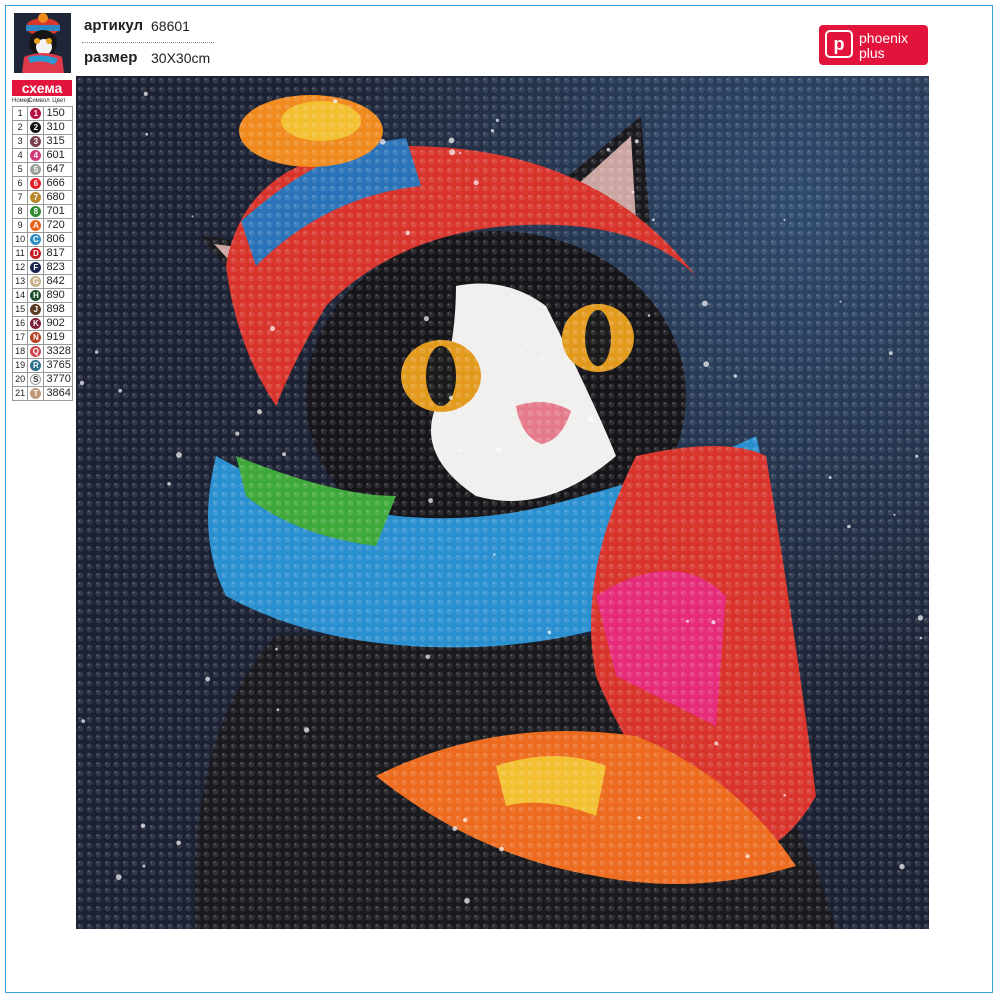 The height and width of the screenshot is (1000, 1000). I want to click on legend-row: 2 2 310, so click(42, 127).